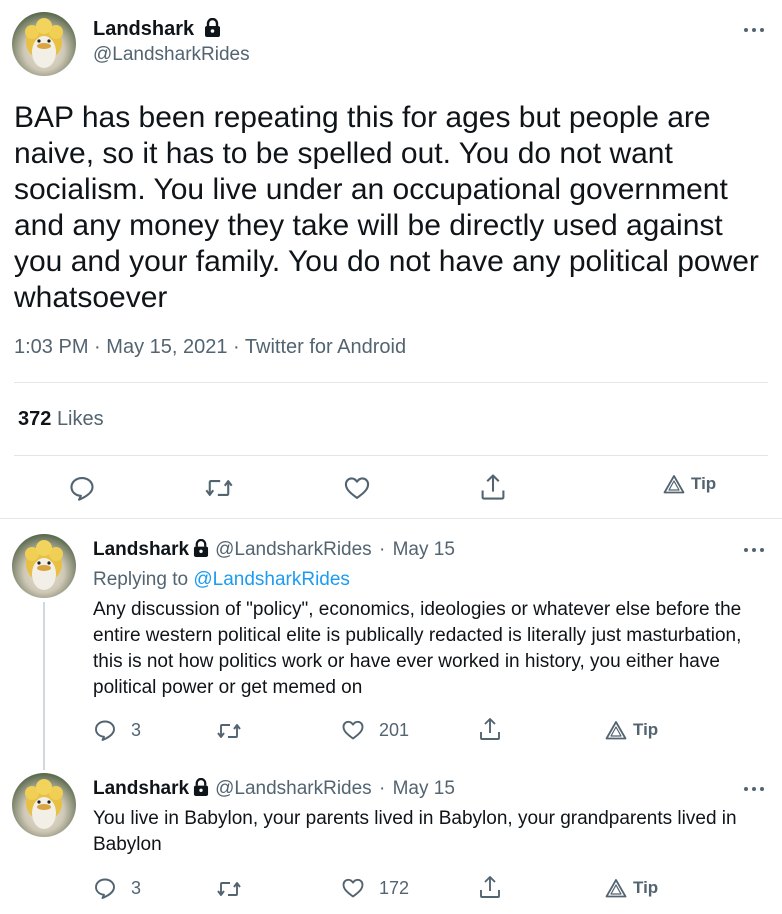 The image size is (782, 914). I want to click on like-button: 201, so click(375, 730).